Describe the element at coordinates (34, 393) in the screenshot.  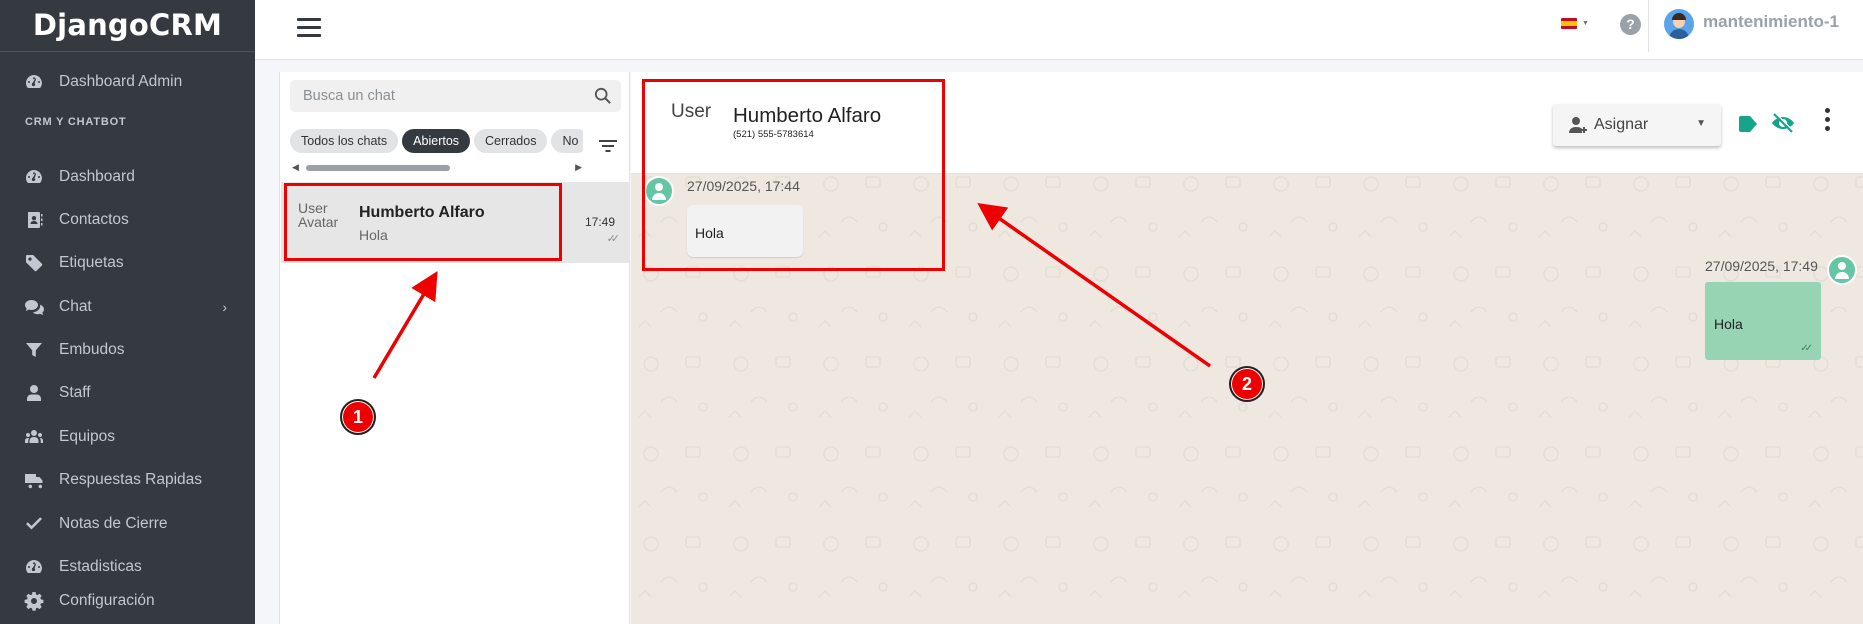
I see `user-icon` at that location.